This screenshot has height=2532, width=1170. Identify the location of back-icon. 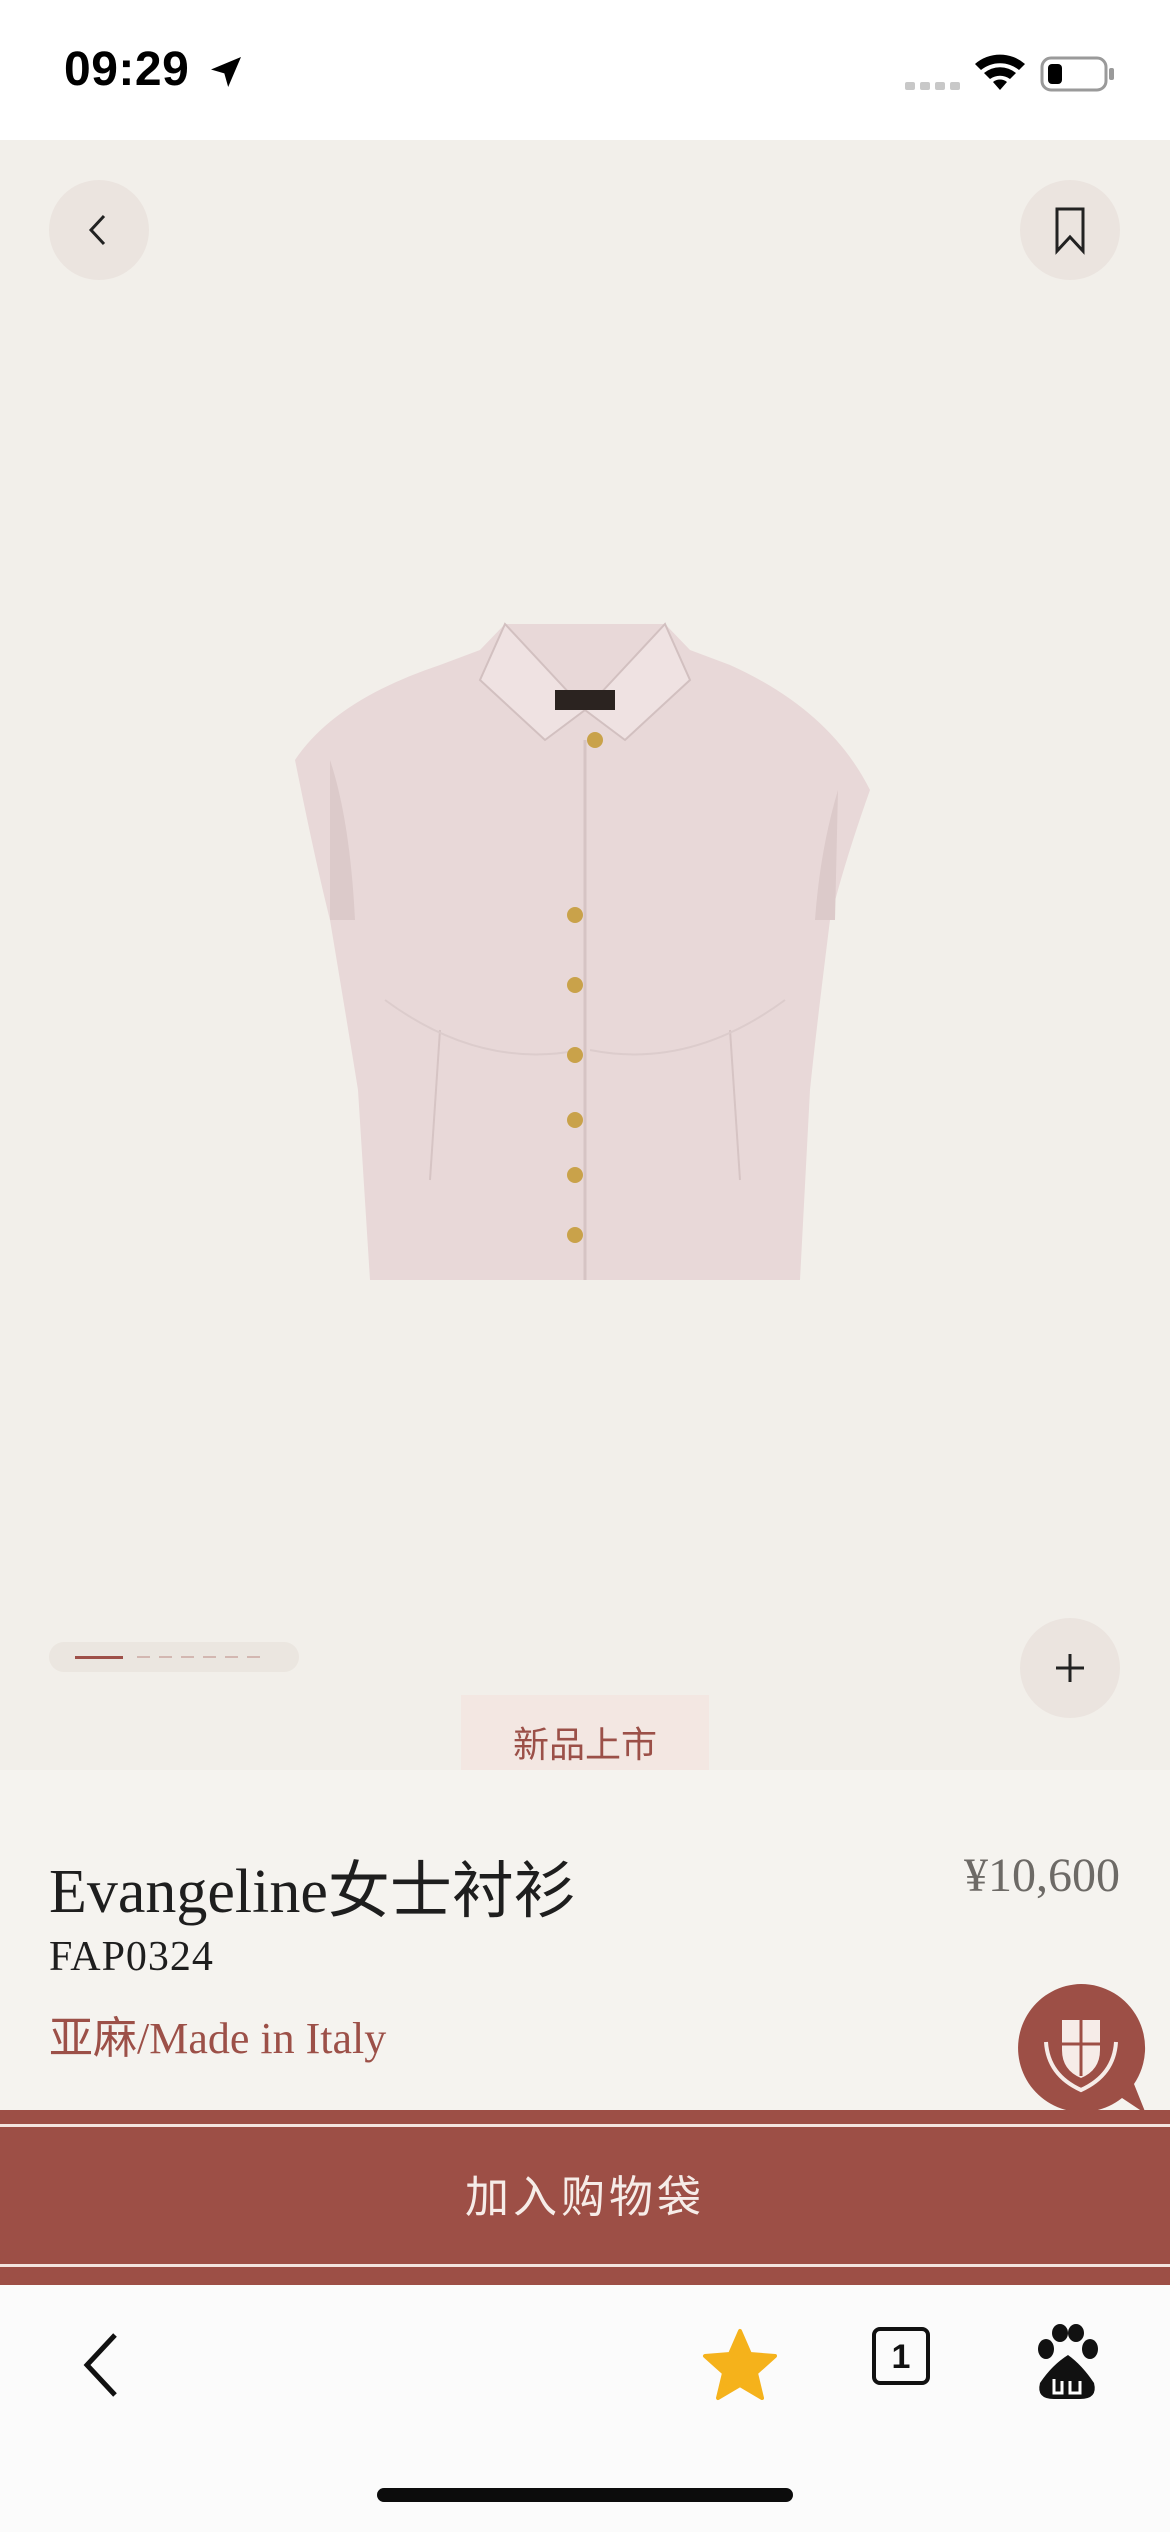
(97, 230).